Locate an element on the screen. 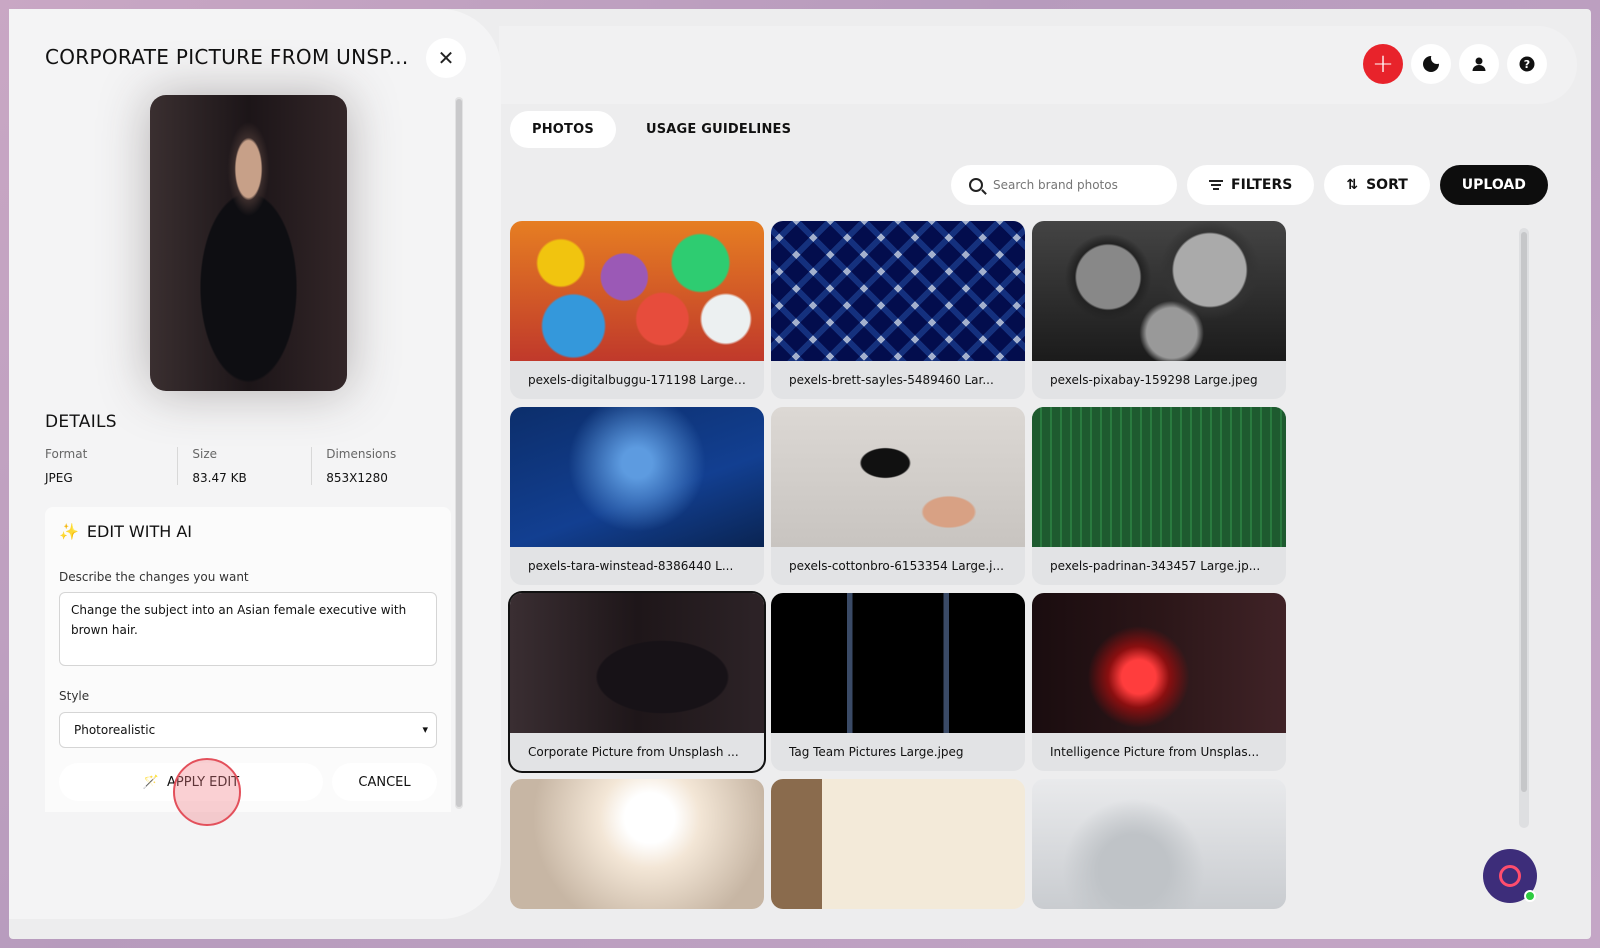 This screenshot has width=1600, height=948. meta-label: Size is located at coordinates (205, 454).